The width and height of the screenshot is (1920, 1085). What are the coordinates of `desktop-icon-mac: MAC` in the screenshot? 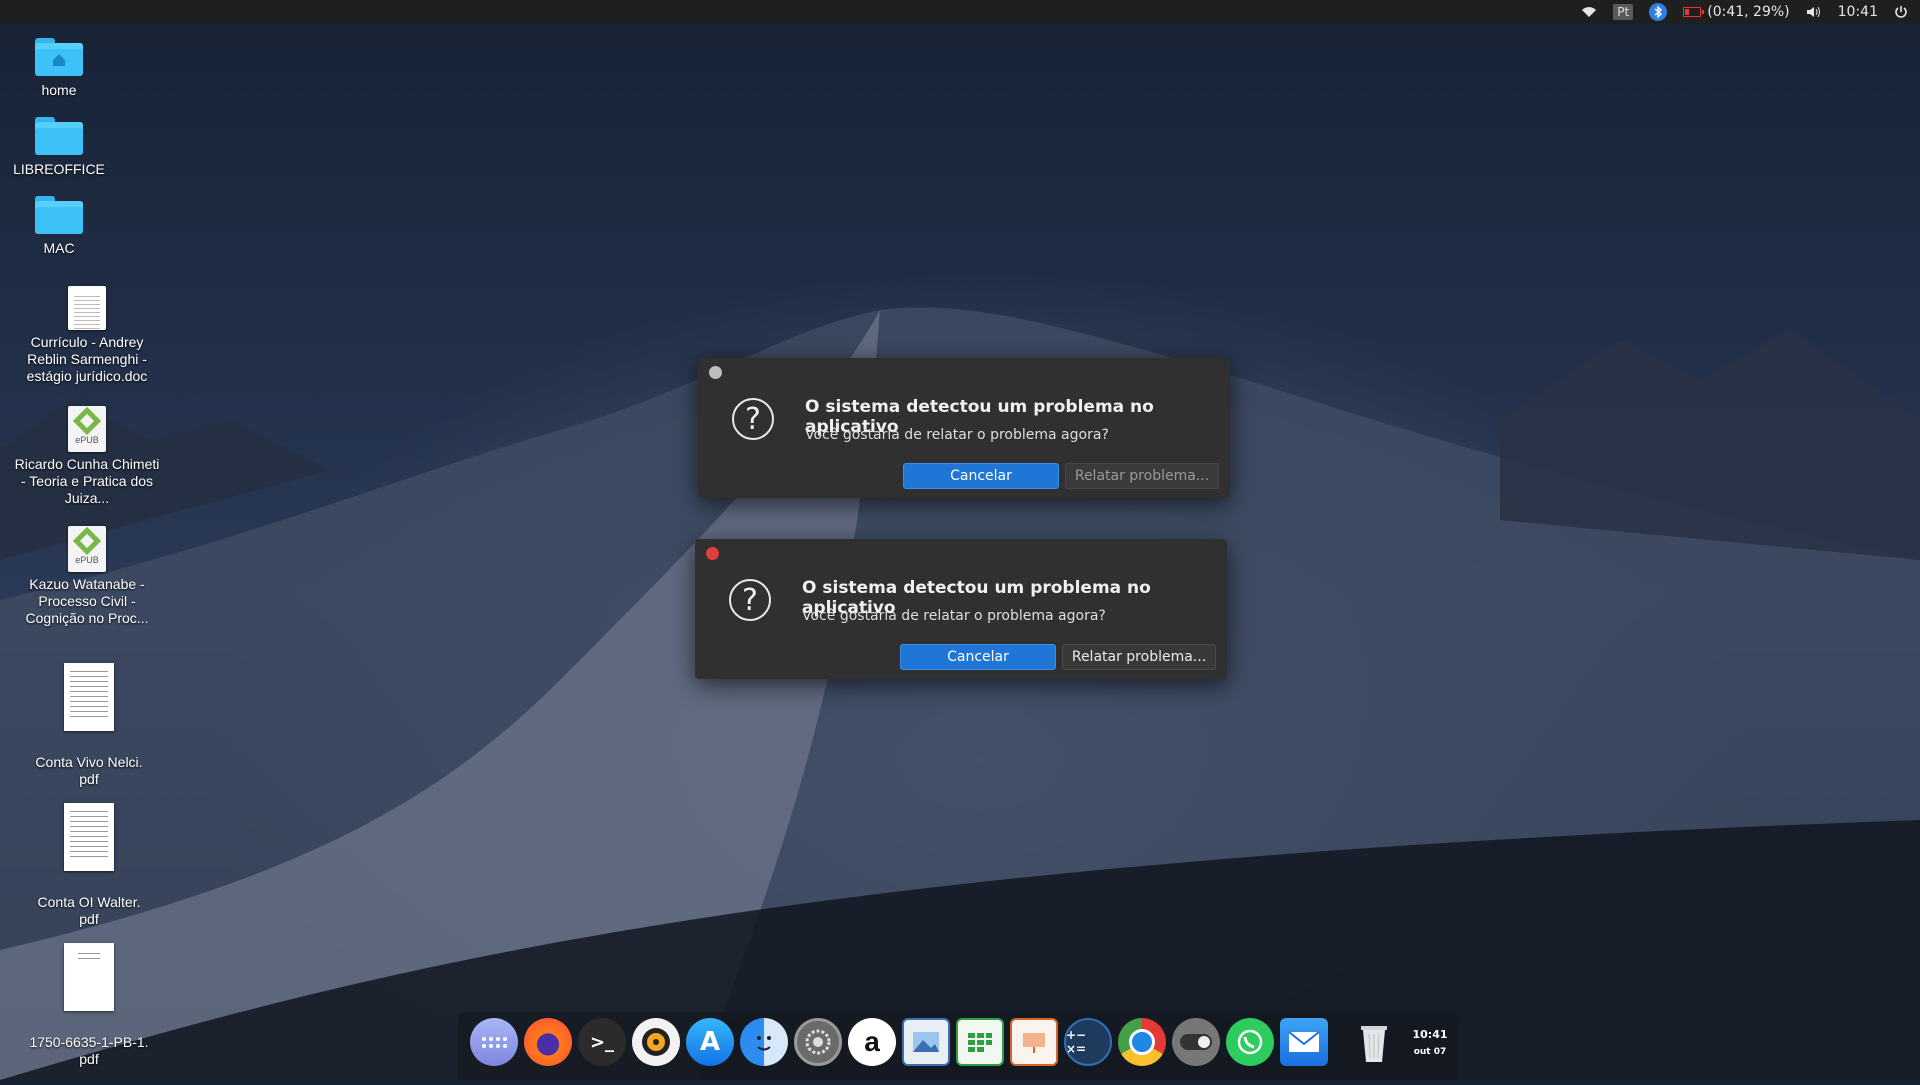 It's located at (67, 226).